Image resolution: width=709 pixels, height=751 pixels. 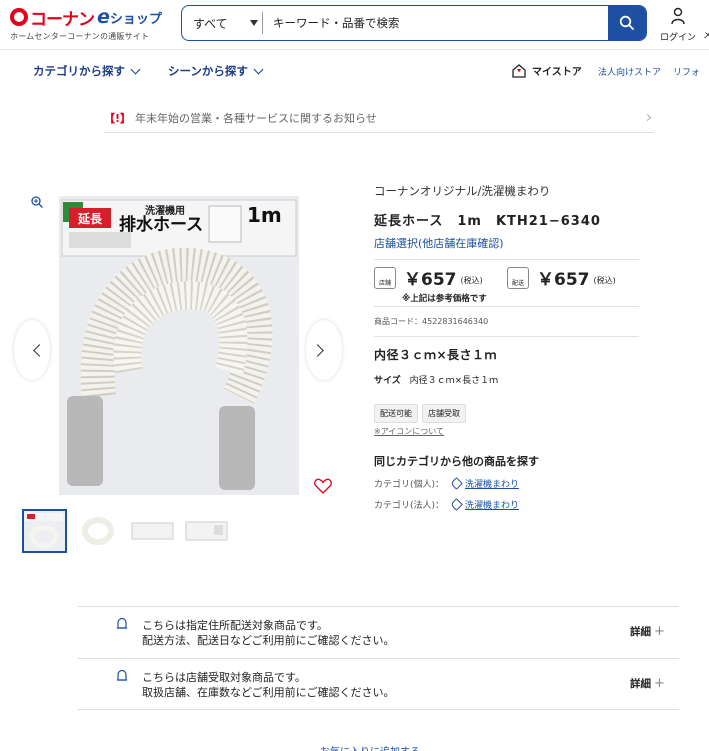 I want to click on chevron-left-icon, so click(x=39, y=350).